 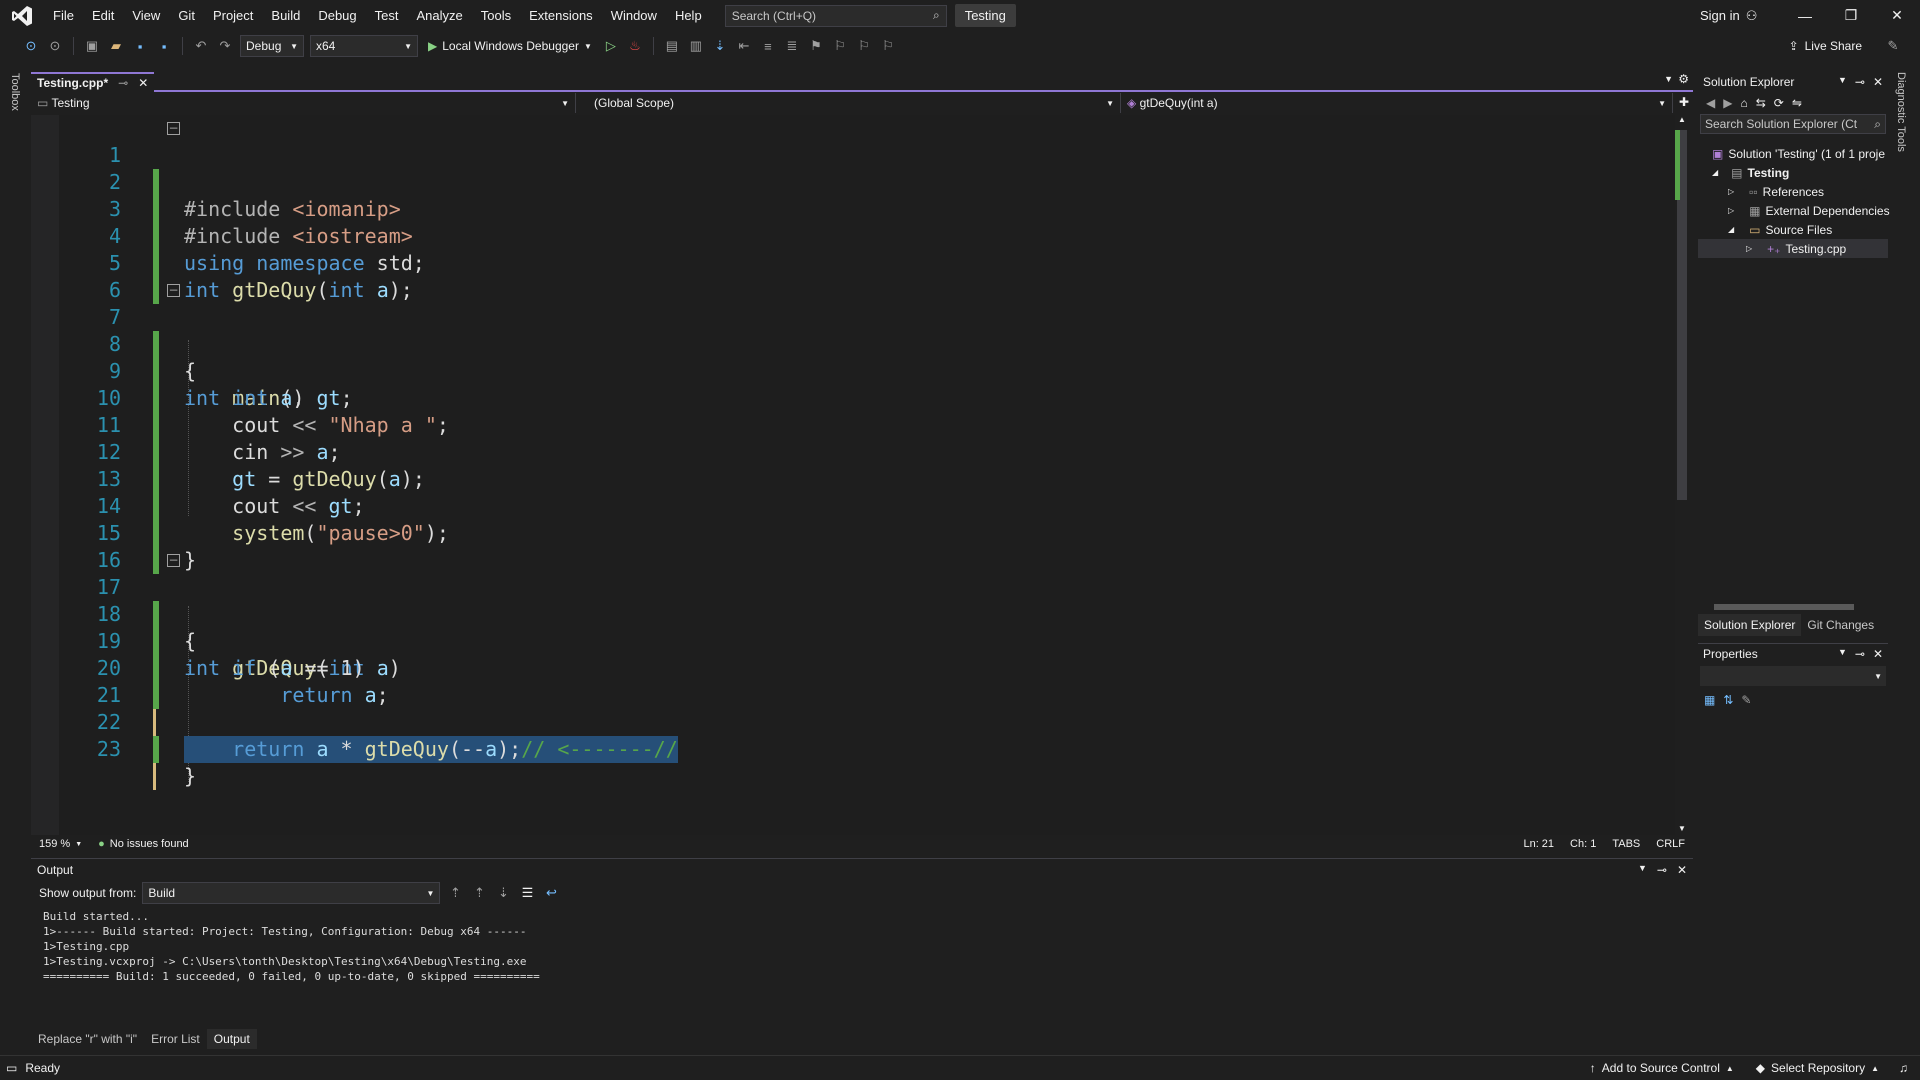 What do you see at coordinates (1901, 112) in the screenshot?
I see `diagnostic-tools-tab: Diagnostic Tools` at bounding box center [1901, 112].